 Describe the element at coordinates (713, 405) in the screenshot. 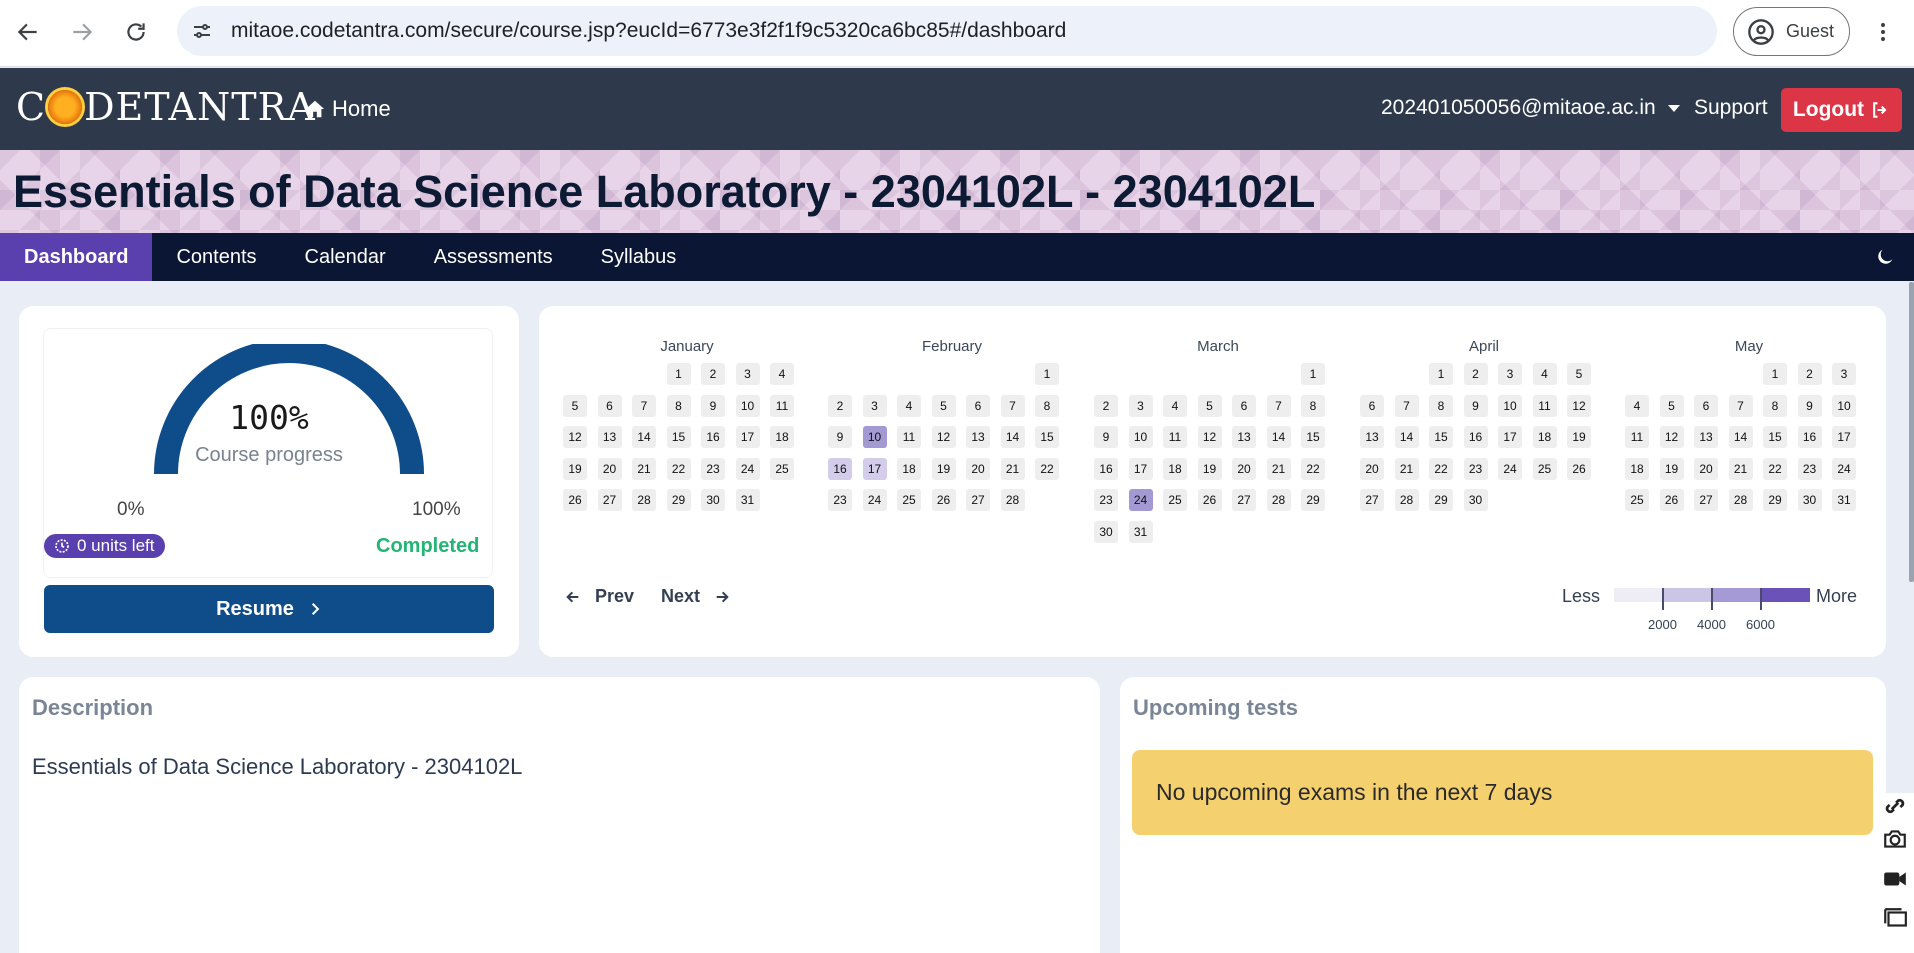

I see `calendar-day: 9` at that location.